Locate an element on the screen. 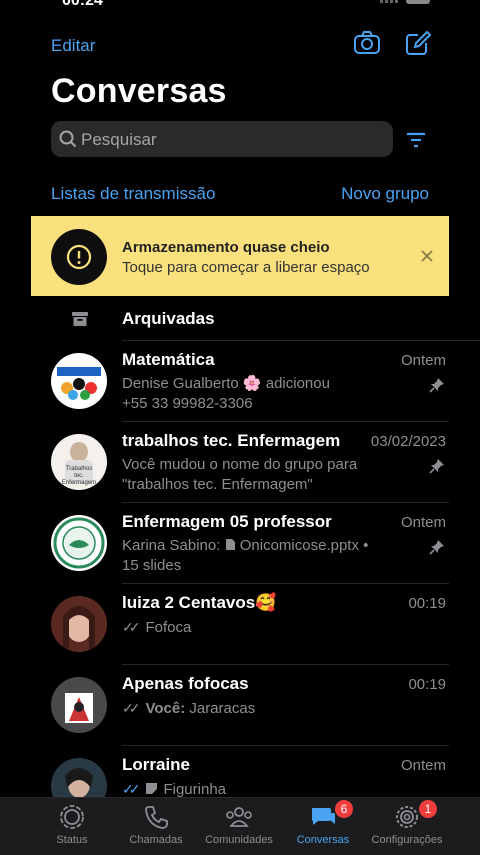 The width and height of the screenshot is (480, 855). chat-body: Apenas fofocas 00:19 ✓✓ Você: Jararacas is located at coordinates (285, 705).